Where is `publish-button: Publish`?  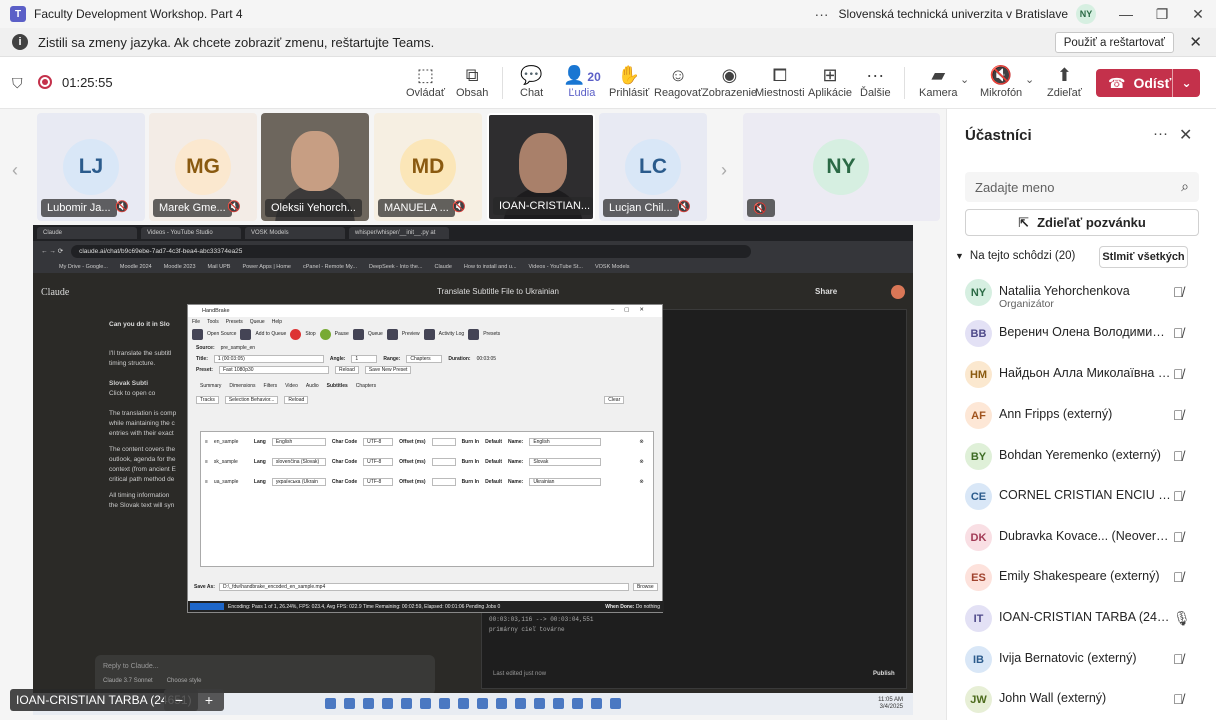 publish-button: Publish is located at coordinates (884, 674).